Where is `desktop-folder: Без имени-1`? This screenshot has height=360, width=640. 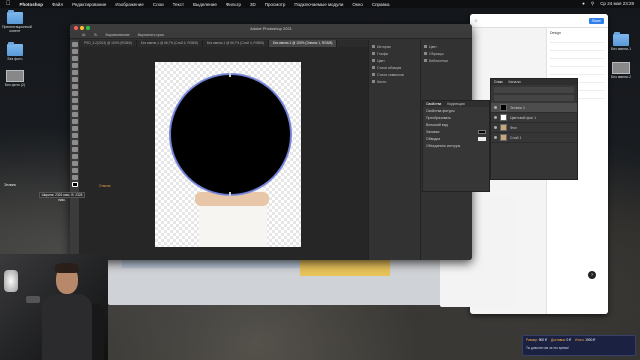
desktop-folder: Без имени-1 is located at coordinates (621, 41).